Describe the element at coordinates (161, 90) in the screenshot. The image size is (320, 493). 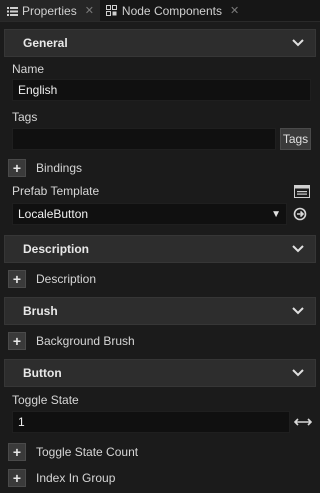
I see `name-field: English` at that location.